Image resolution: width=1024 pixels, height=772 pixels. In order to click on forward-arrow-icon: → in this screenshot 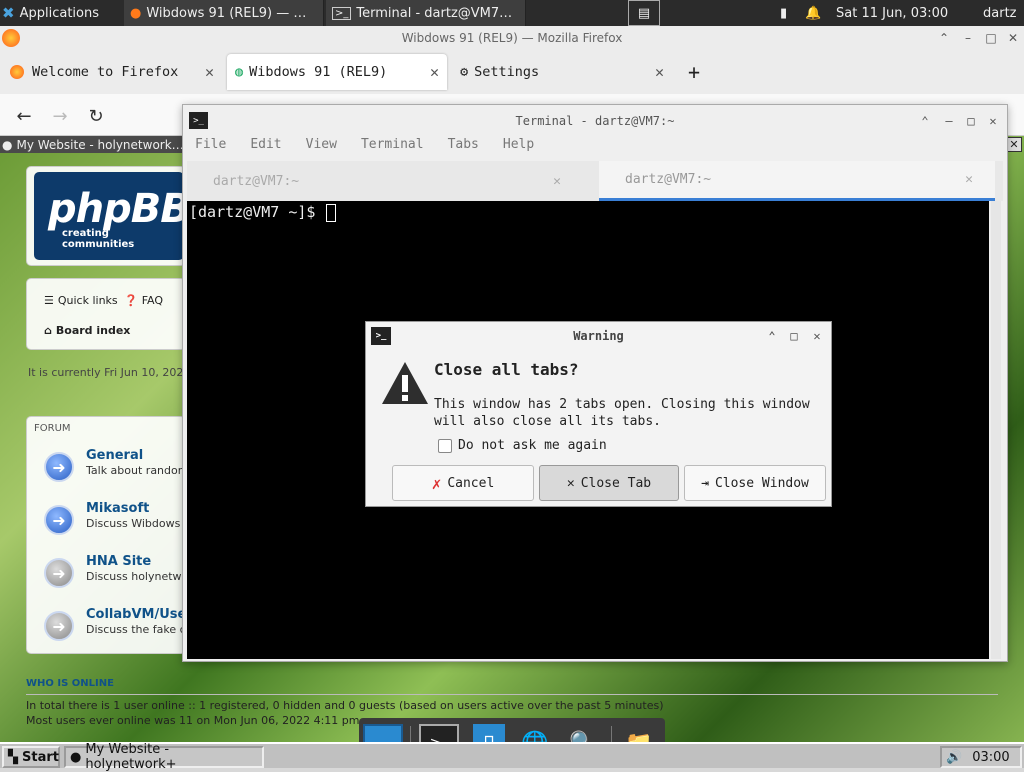, I will do `click(60, 116)`.